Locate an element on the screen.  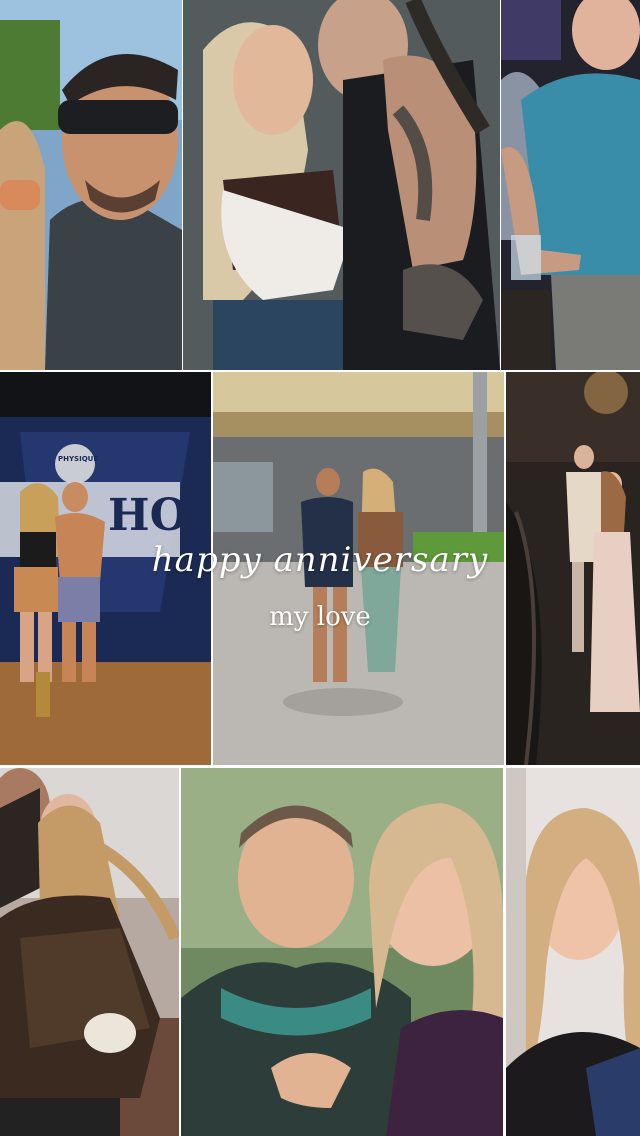
photo-man-blue-shirt is located at coordinates (570, 185).